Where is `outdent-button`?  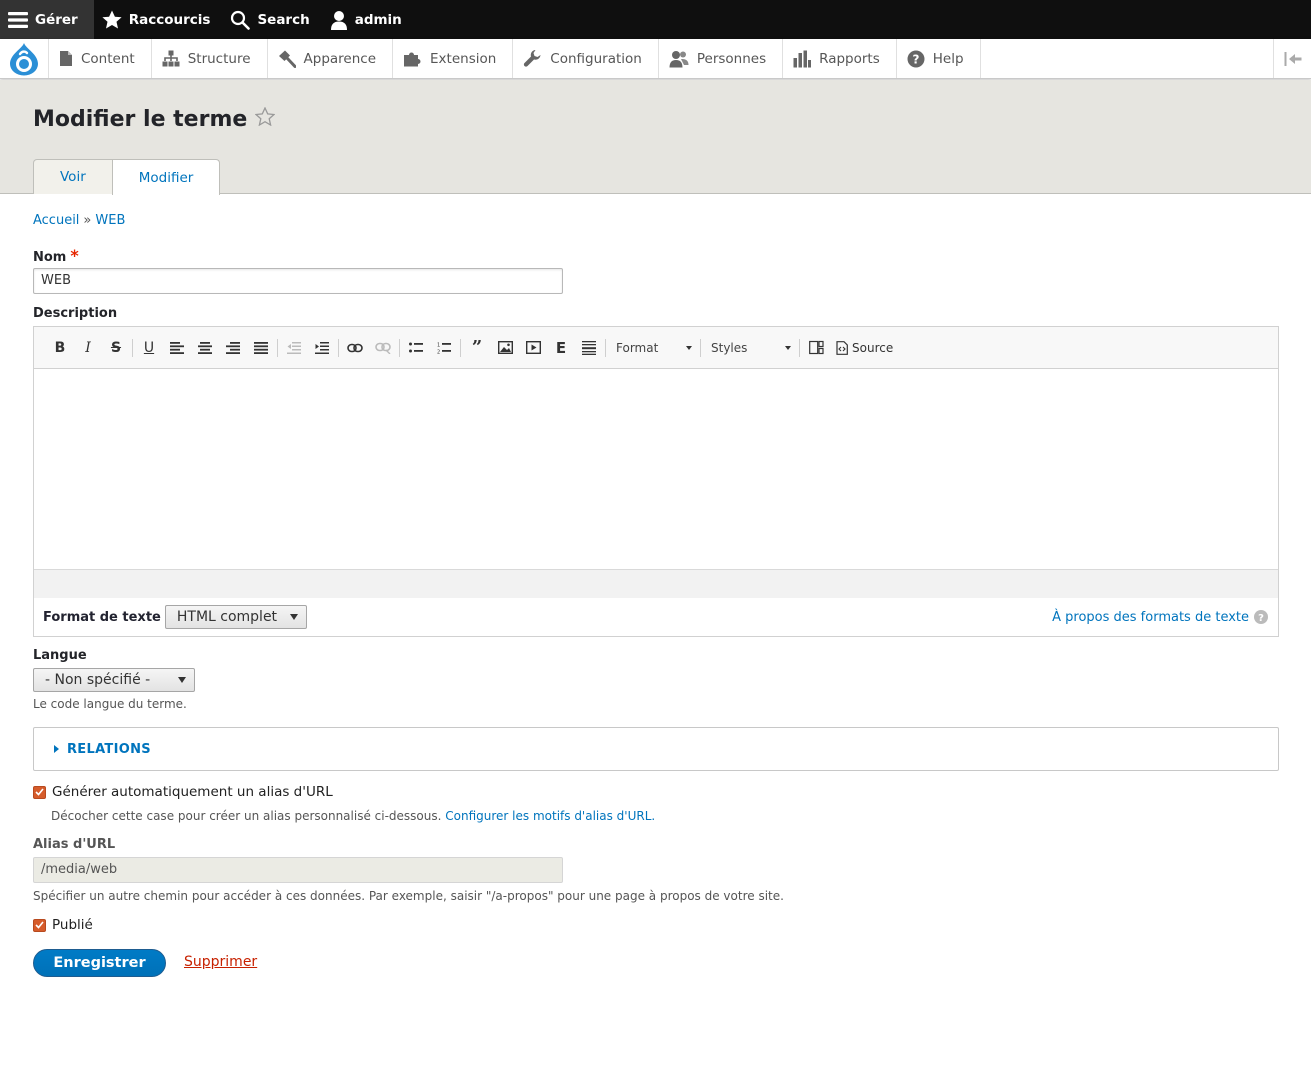 outdent-button is located at coordinates (294, 348).